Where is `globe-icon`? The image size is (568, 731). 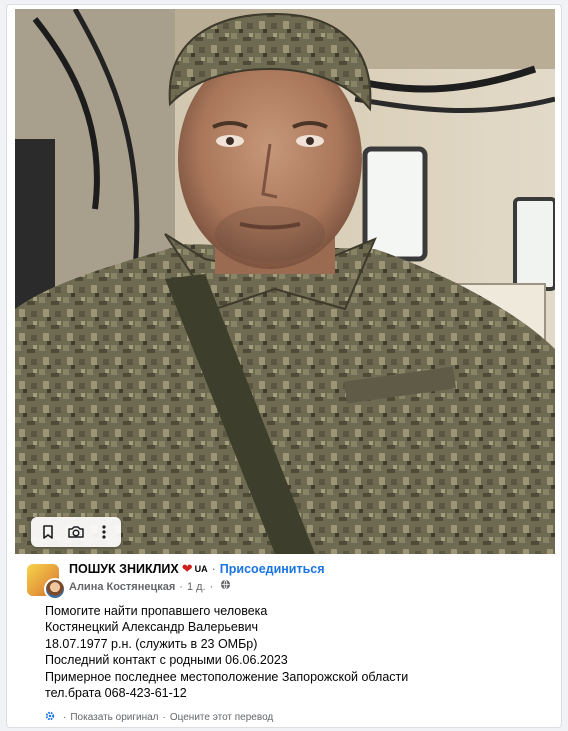
globe-icon is located at coordinates (225, 586).